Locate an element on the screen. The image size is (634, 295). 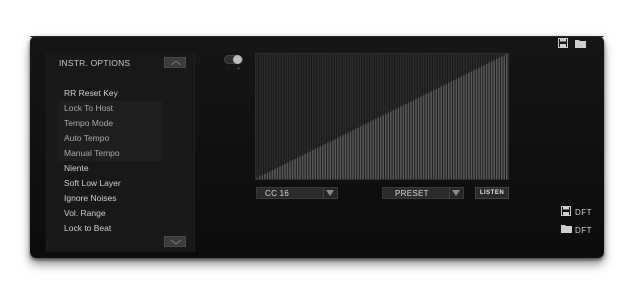
option-item: Lock to Beat is located at coordinates (110, 228).